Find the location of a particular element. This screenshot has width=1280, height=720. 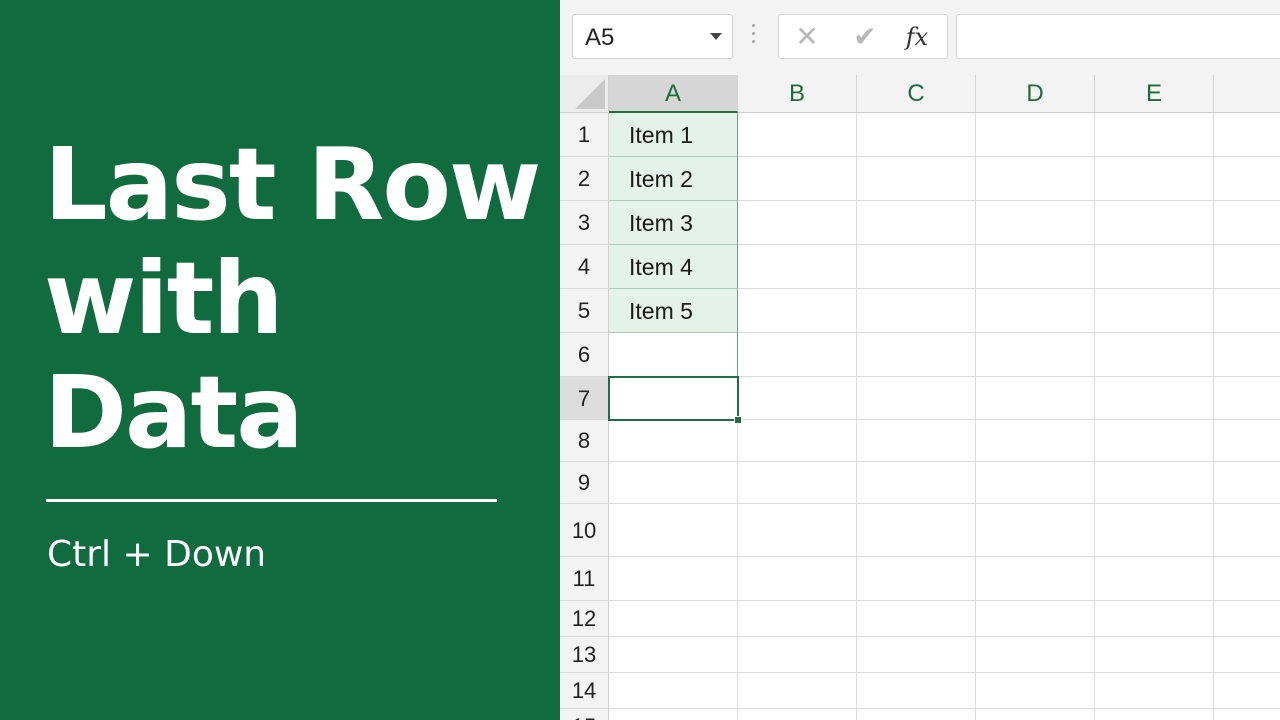

name-box: A5 is located at coordinates (652, 36).